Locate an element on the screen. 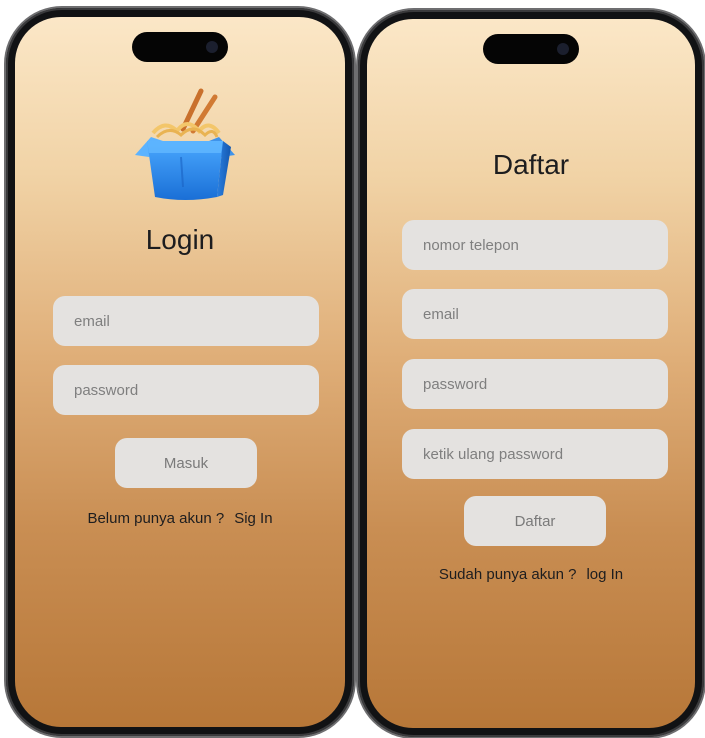  login-prompt-text: Sudah punya akun ? is located at coordinates (507, 574).